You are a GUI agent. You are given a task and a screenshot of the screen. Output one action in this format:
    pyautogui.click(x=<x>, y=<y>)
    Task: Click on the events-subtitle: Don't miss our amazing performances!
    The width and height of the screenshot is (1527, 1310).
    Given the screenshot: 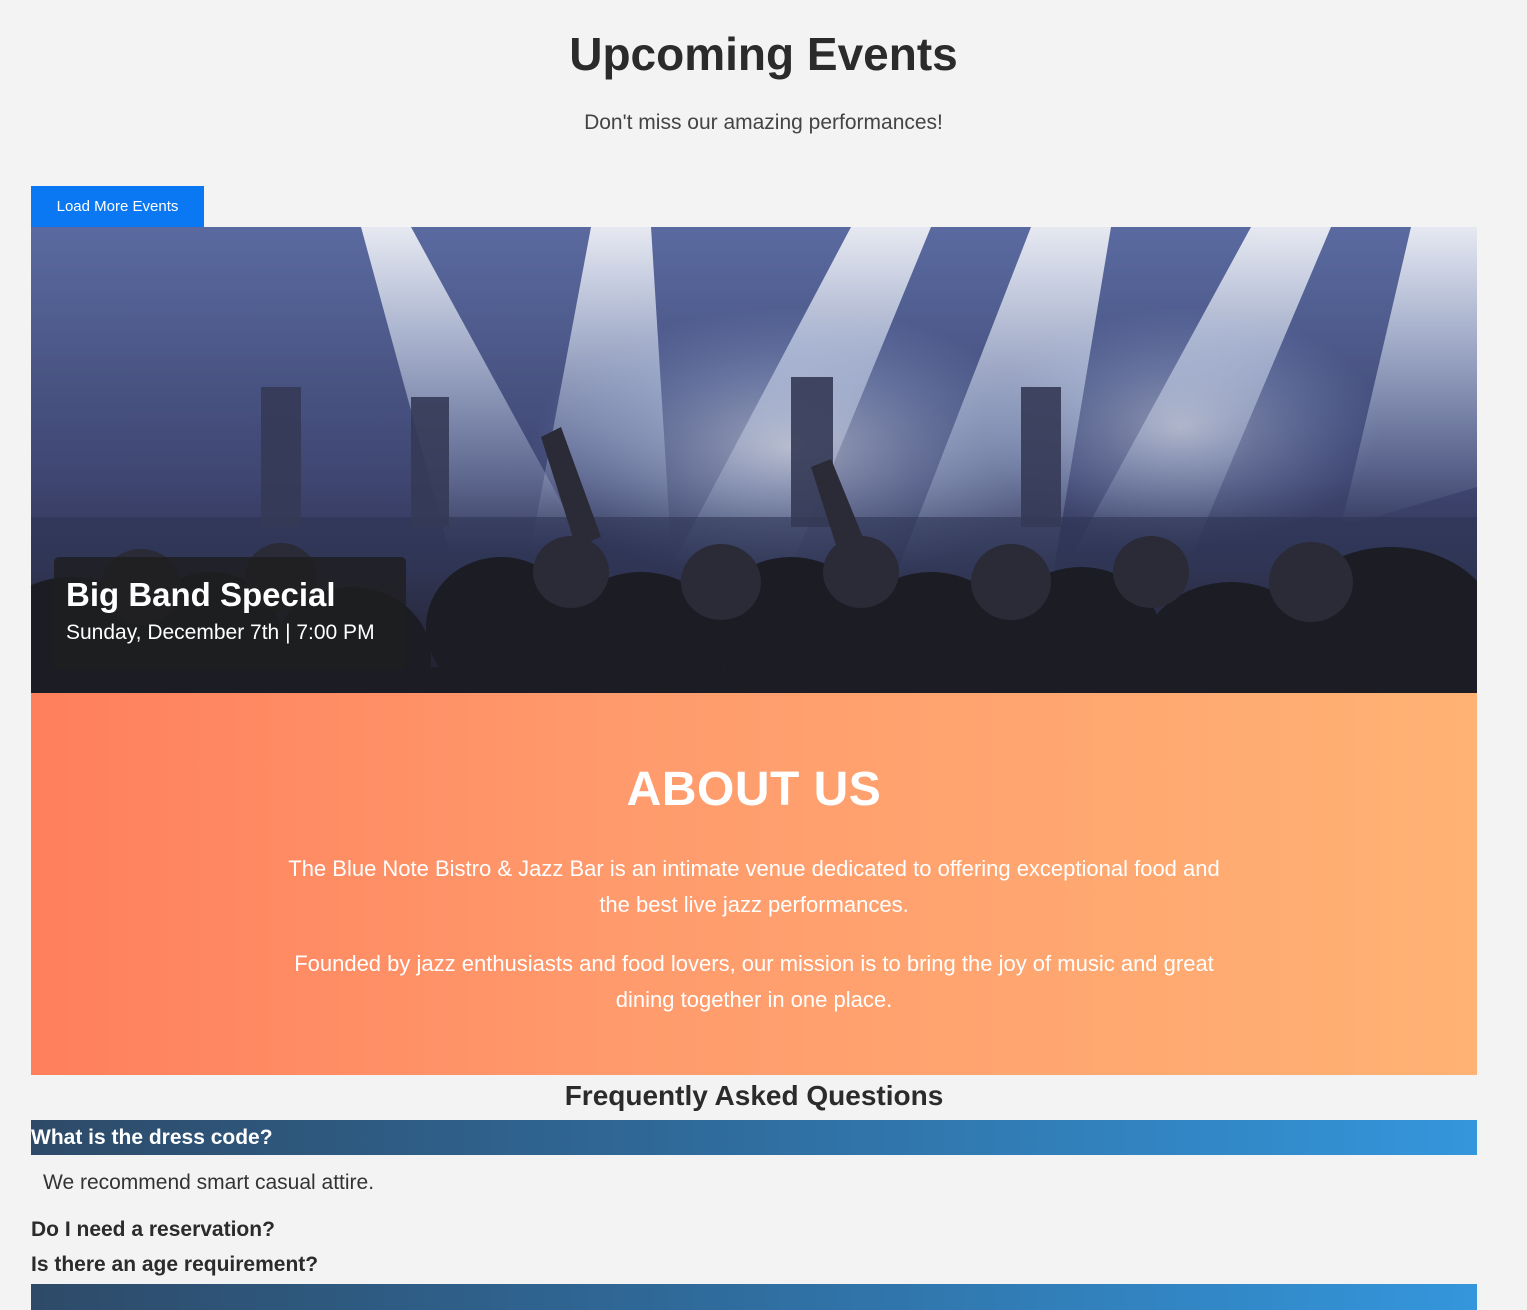 What is the action you would take?
    pyautogui.click(x=763, y=122)
    